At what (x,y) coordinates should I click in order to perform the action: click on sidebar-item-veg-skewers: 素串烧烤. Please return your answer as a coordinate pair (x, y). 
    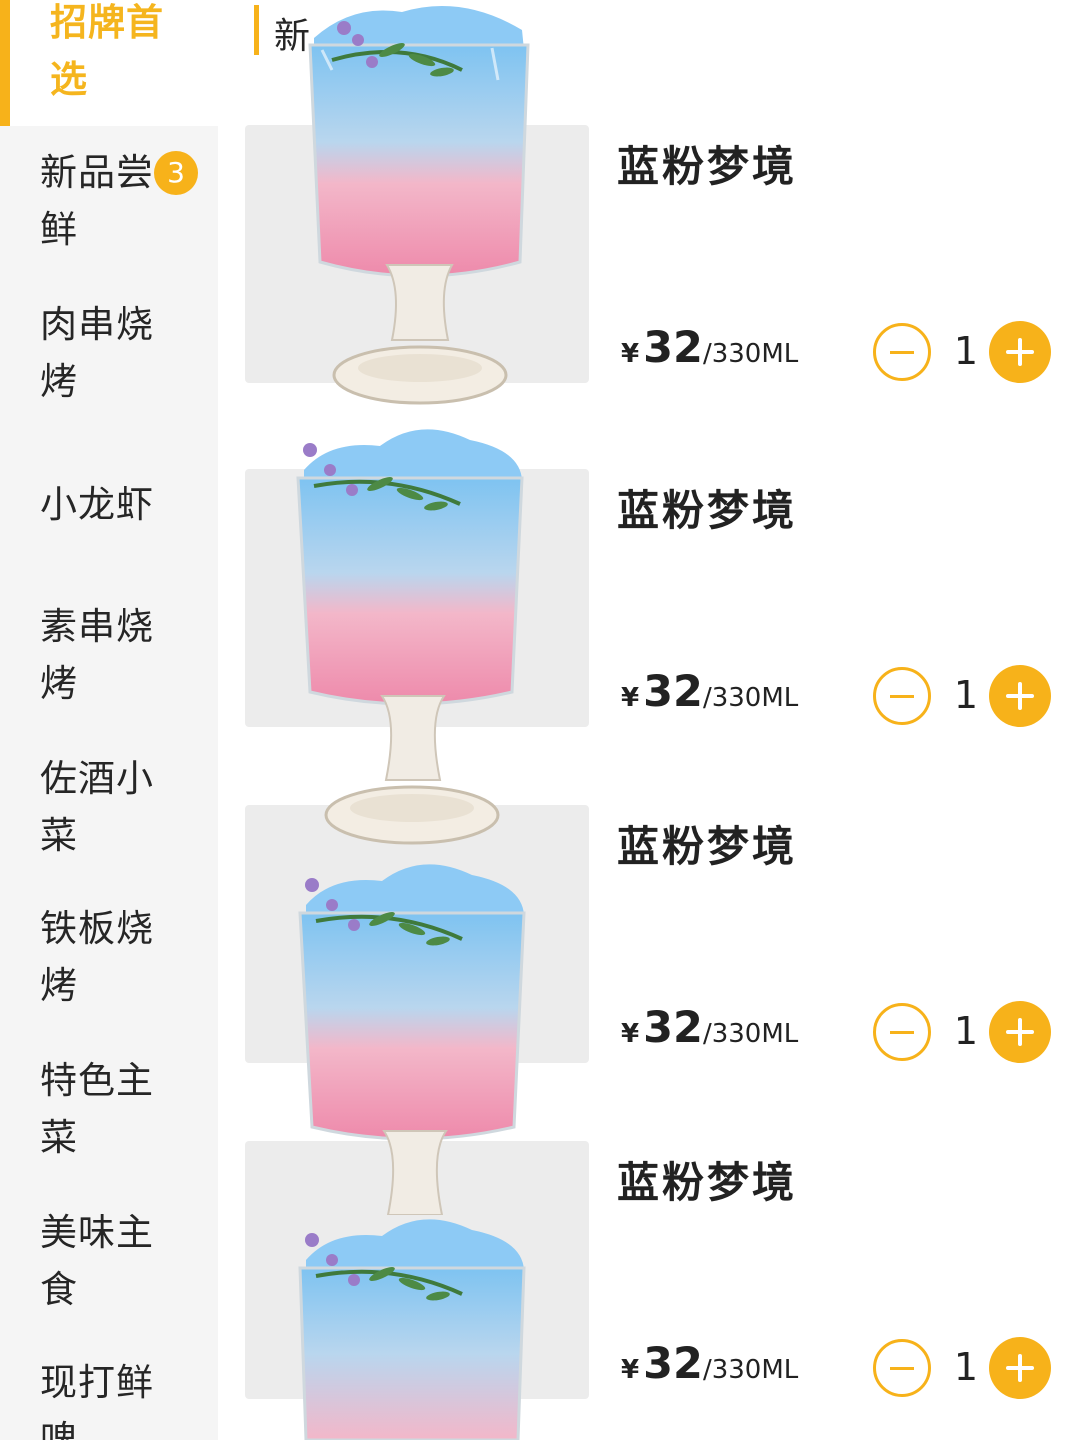
    Looking at the image, I should click on (109, 655).